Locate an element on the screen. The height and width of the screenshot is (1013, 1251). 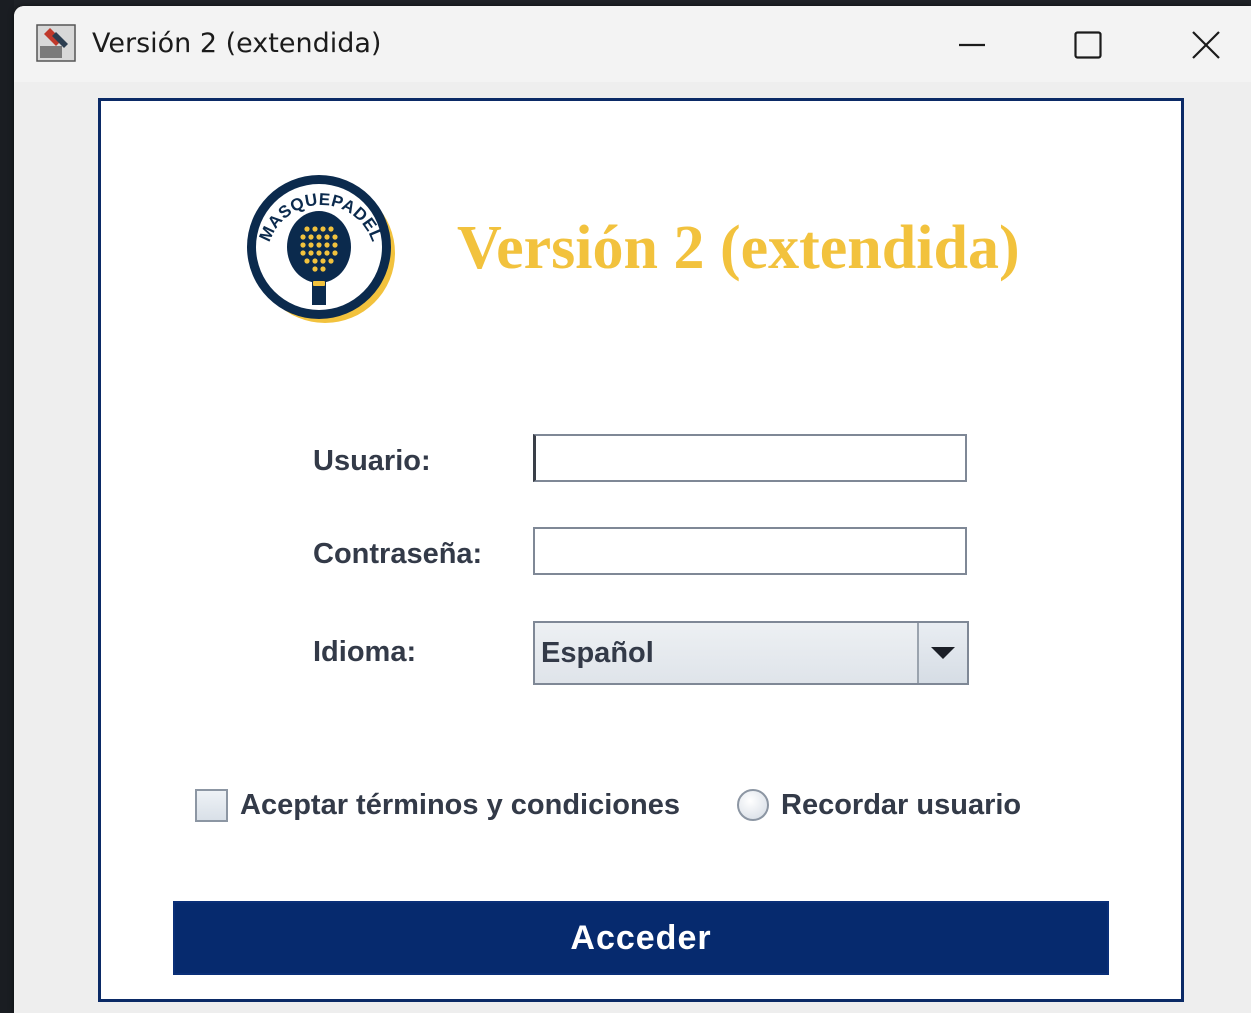
minimize-button is located at coordinates (972, 45).